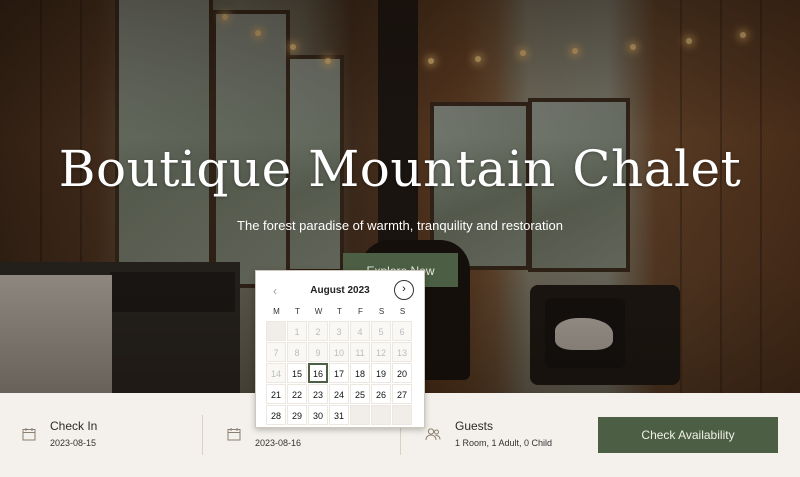  I want to click on calendar-day: 1, so click(297, 331).